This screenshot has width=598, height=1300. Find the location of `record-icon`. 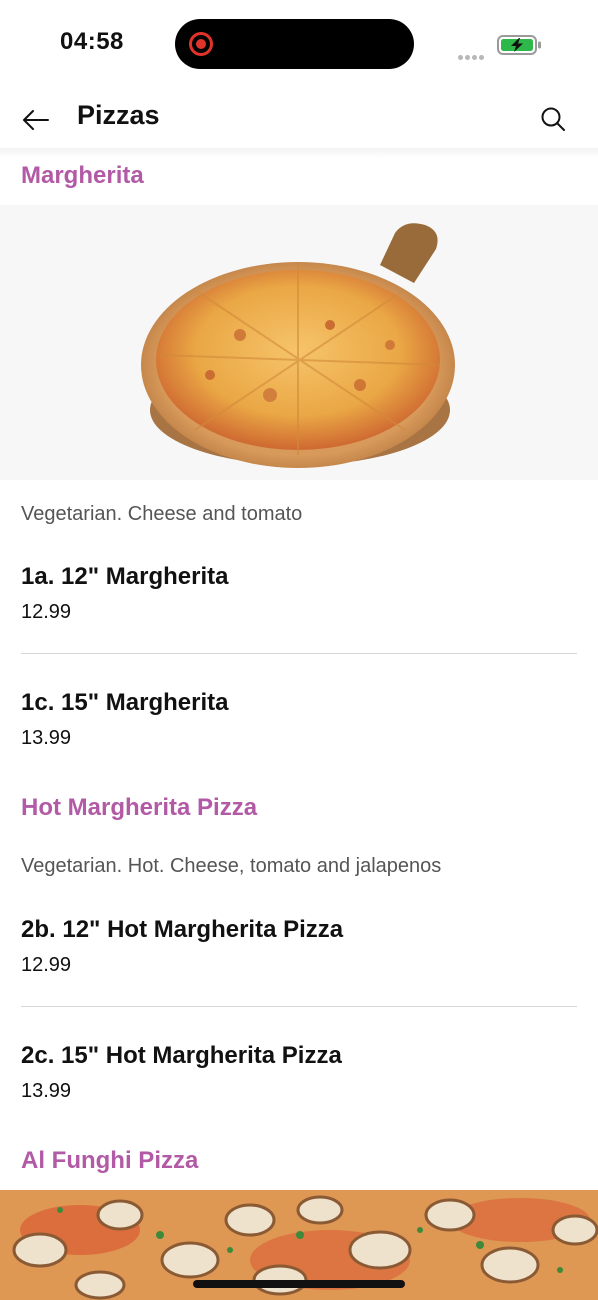

record-icon is located at coordinates (201, 44).